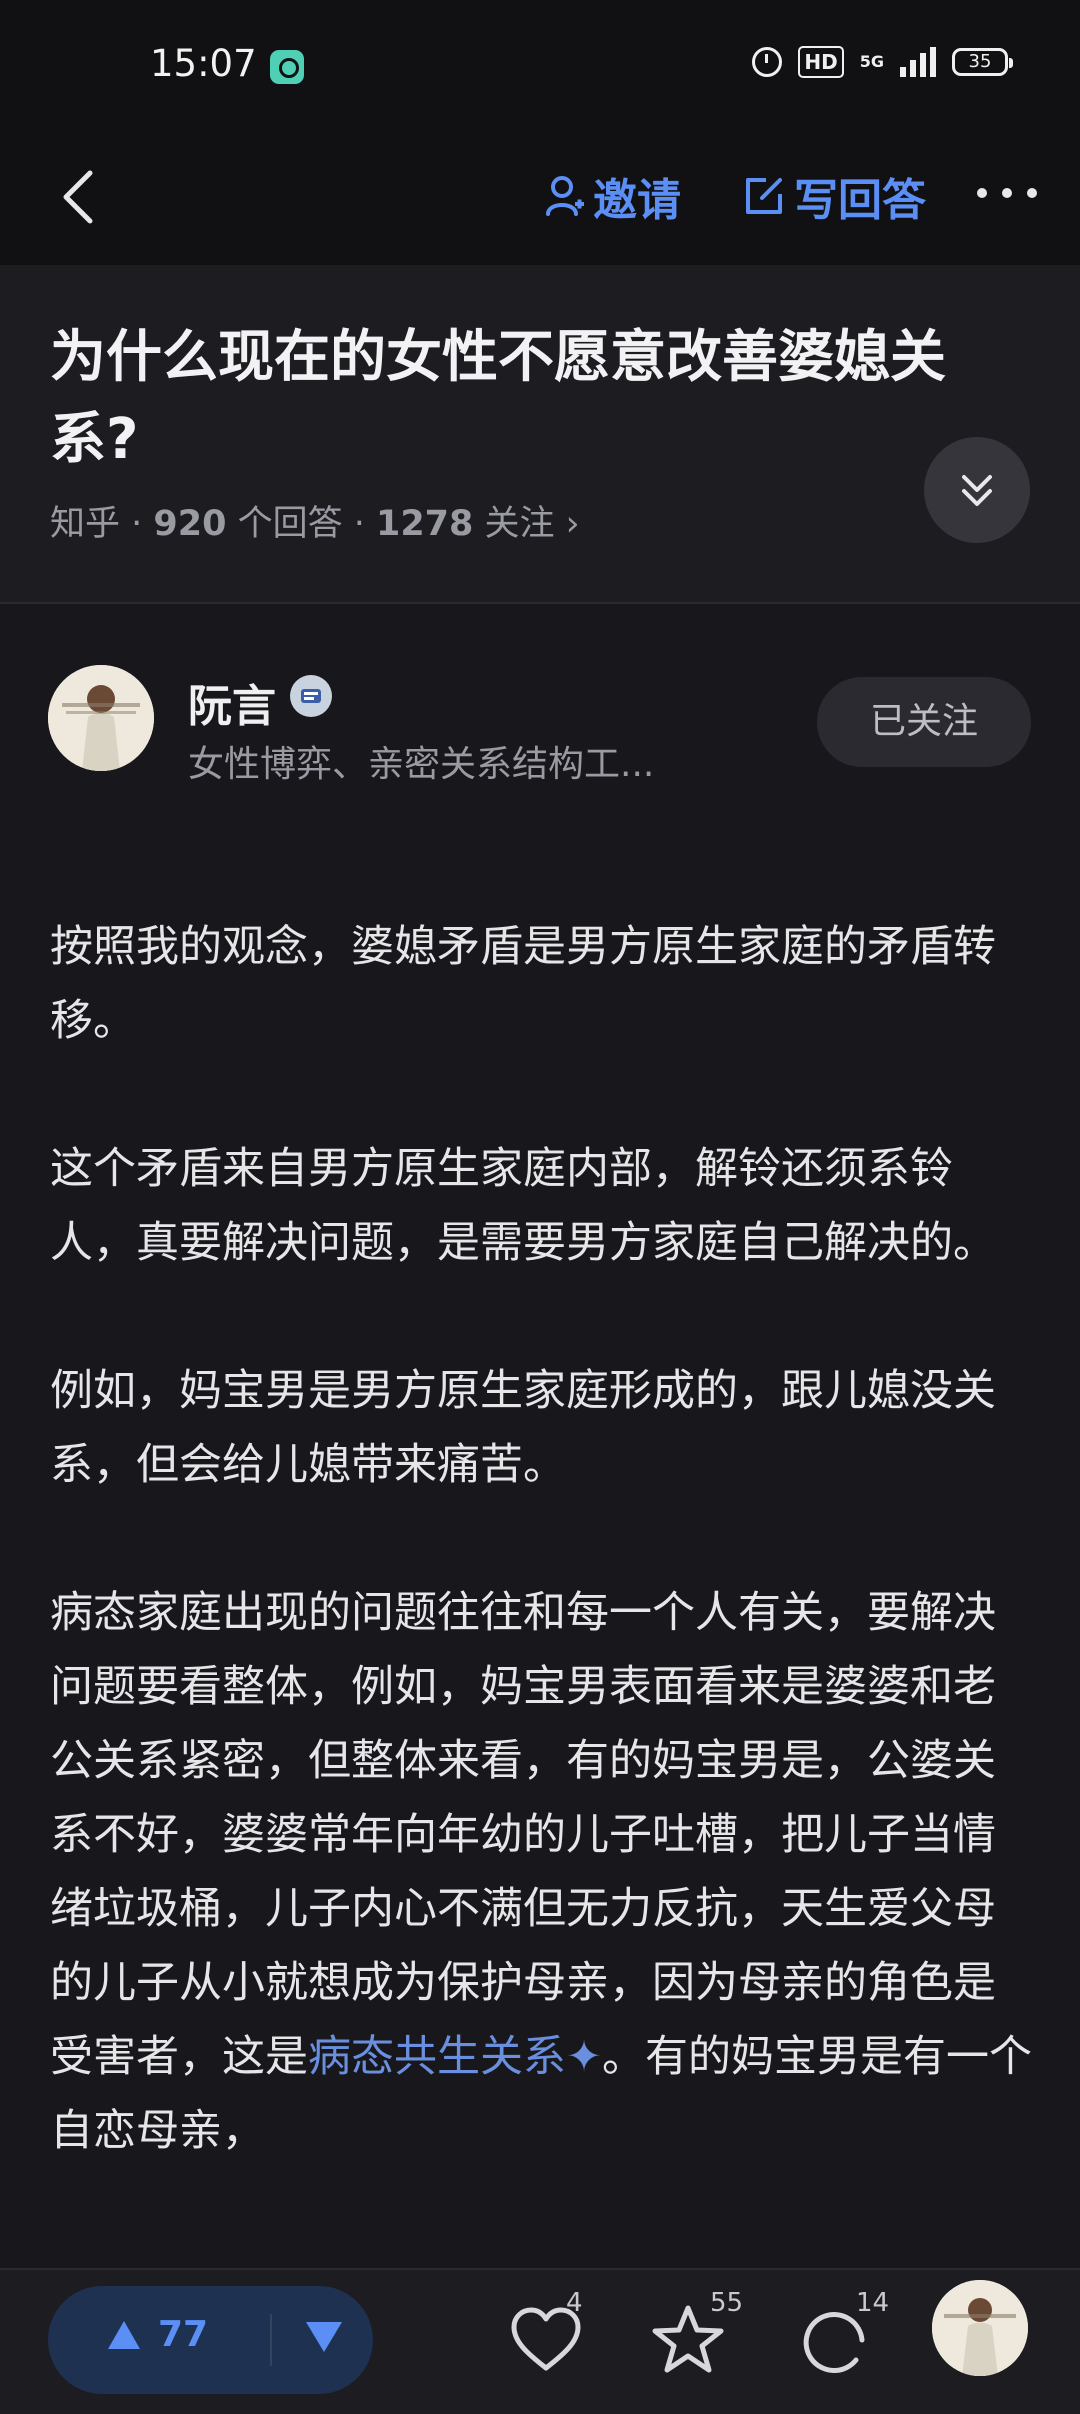  What do you see at coordinates (232, 702) in the screenshot?
I see `author-name: 阮言` at bounding box center [232, 702].